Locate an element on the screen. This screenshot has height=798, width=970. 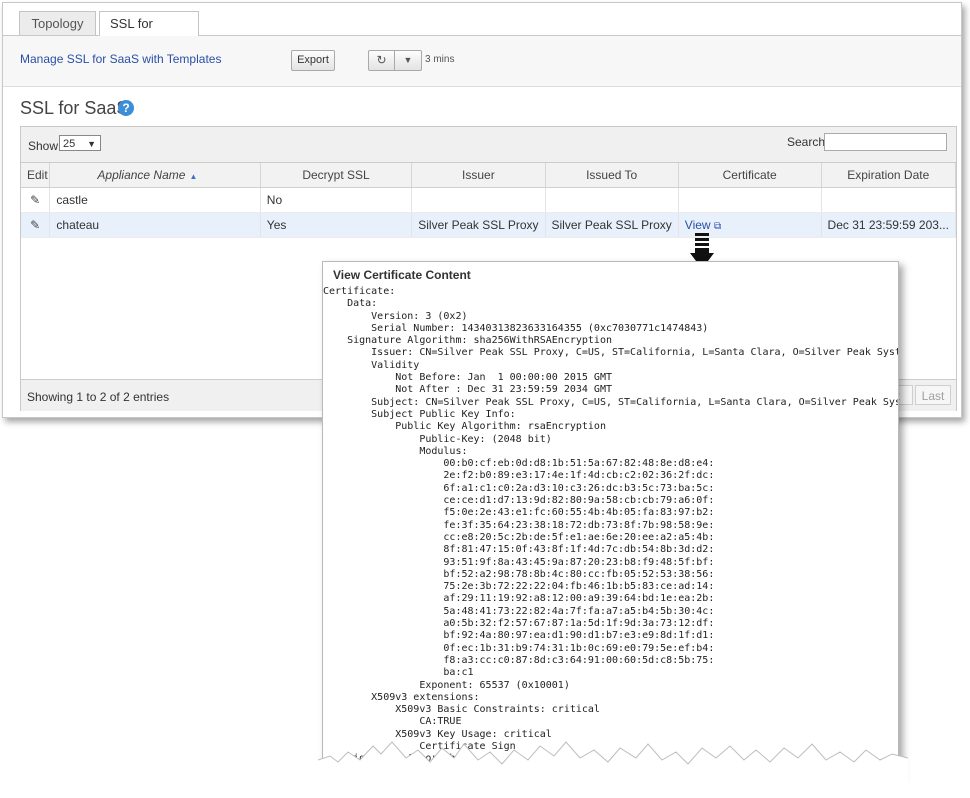
torn-edge-decoration is located at coordinates (613, 769).